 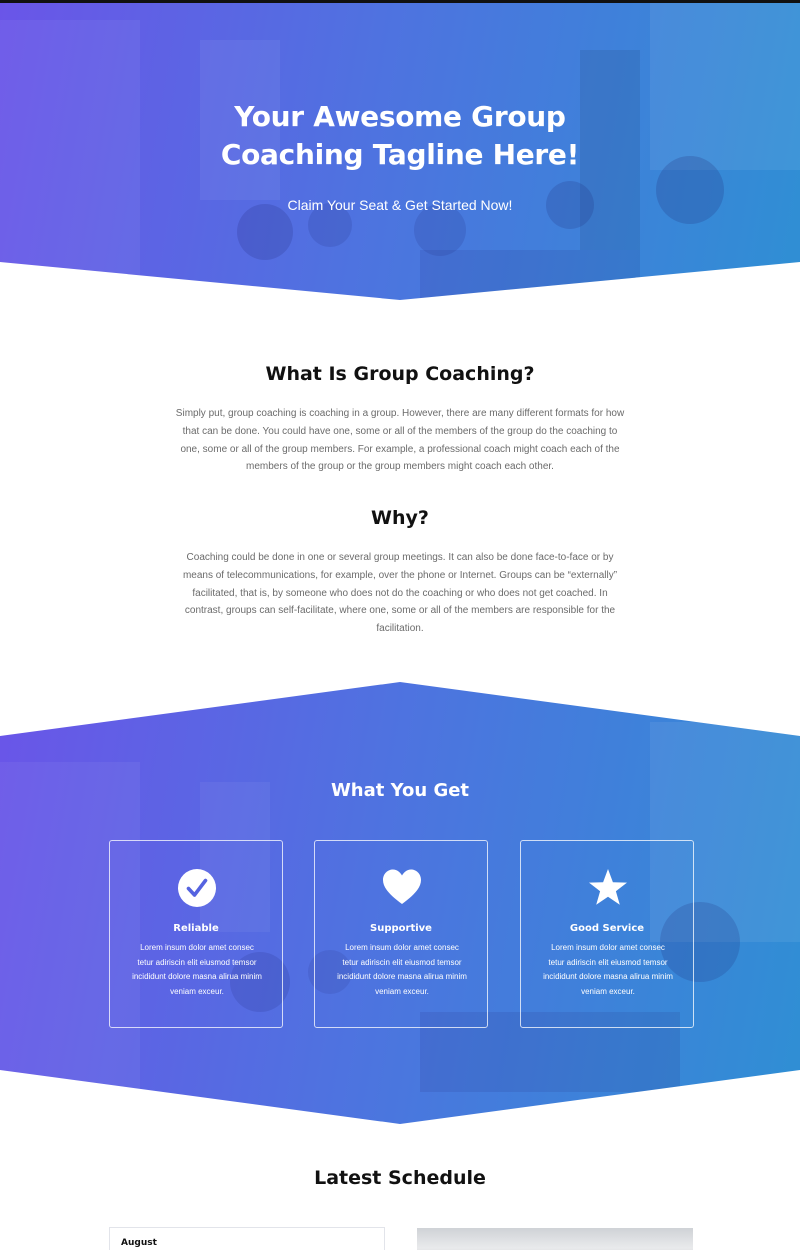 What do you see at coordinates (400, 374) in the screenshot?
I see `intro-heading: What Is Group Coaching?` at bounding box center [400, 374].